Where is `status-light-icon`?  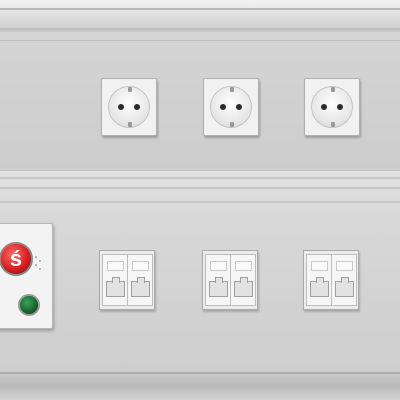
status-light-icon is located at coordinates (29, 305).